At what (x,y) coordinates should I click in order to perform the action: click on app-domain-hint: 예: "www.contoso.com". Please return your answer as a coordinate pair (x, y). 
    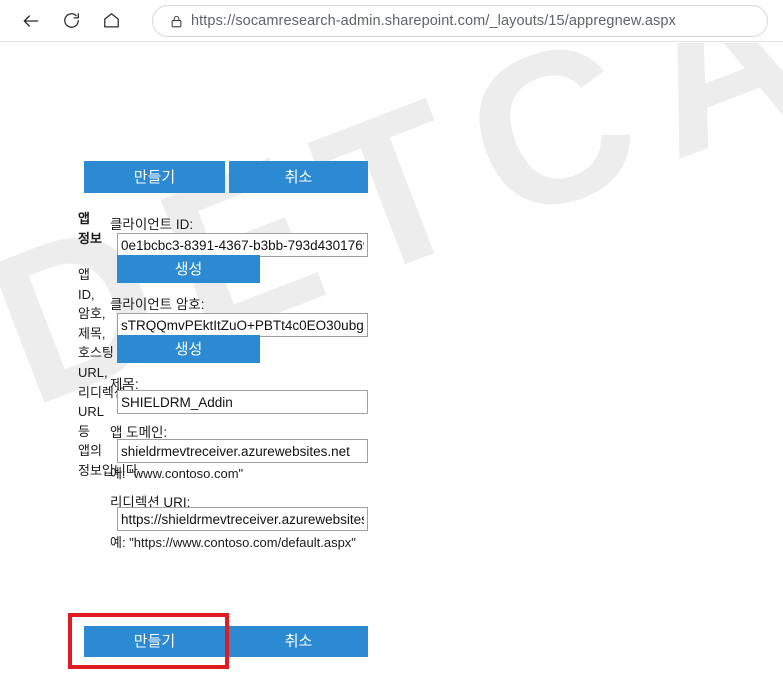
    Looking at the image, I should click on (177, 473).